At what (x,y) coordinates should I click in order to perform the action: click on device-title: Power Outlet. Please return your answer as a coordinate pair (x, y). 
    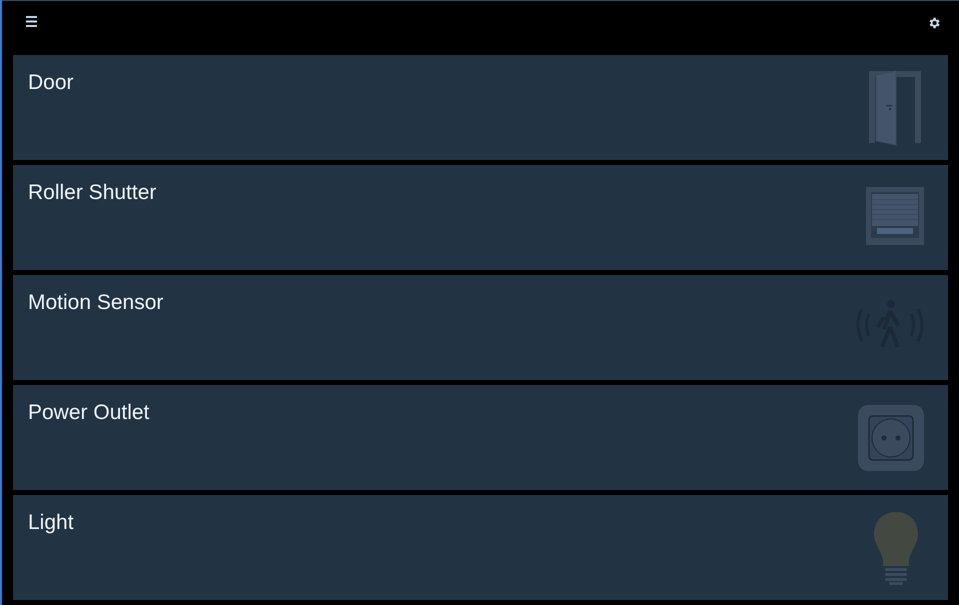
    Looking at the image, I should click on (89, 413).